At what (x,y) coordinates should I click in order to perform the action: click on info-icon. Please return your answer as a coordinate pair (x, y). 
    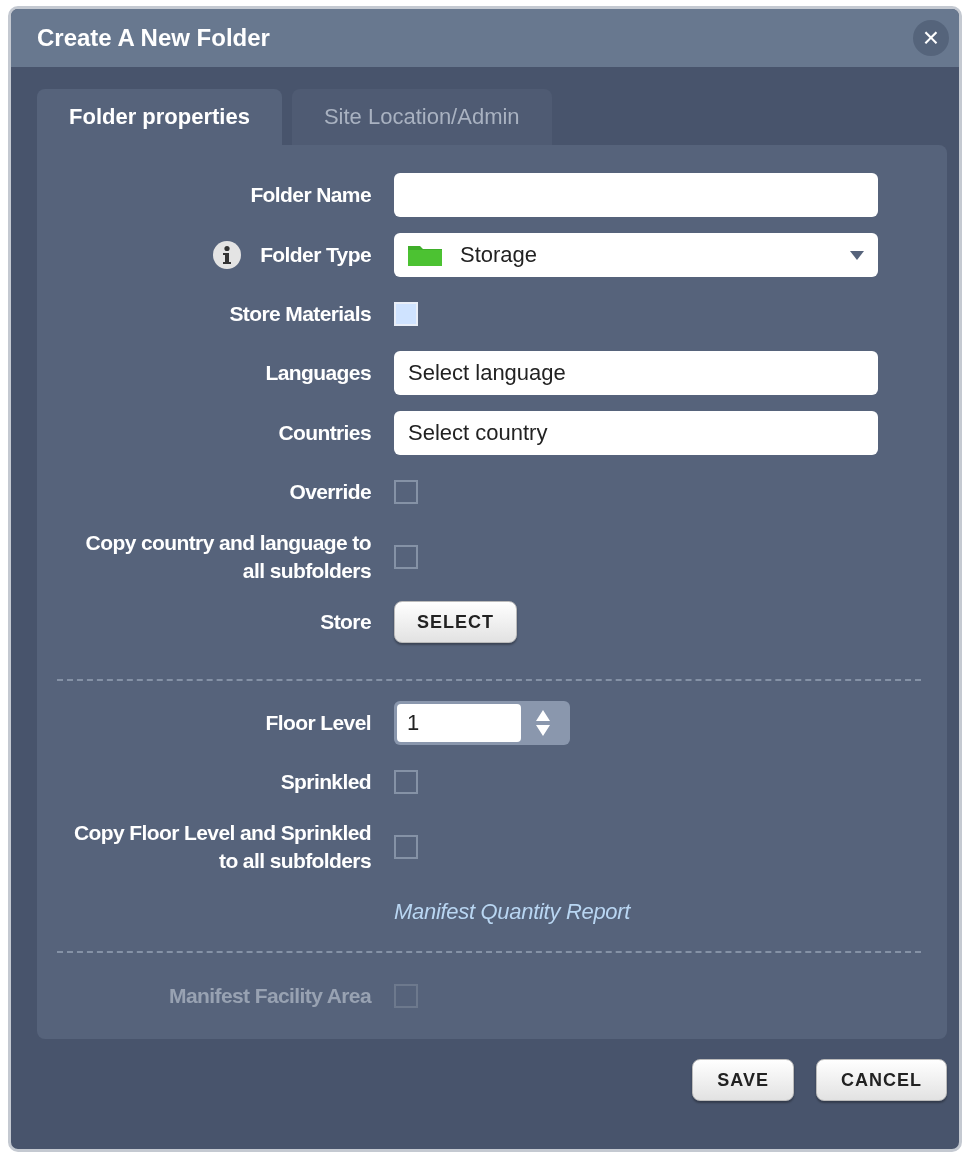
    Looking at the image, I should click on (227, 255).